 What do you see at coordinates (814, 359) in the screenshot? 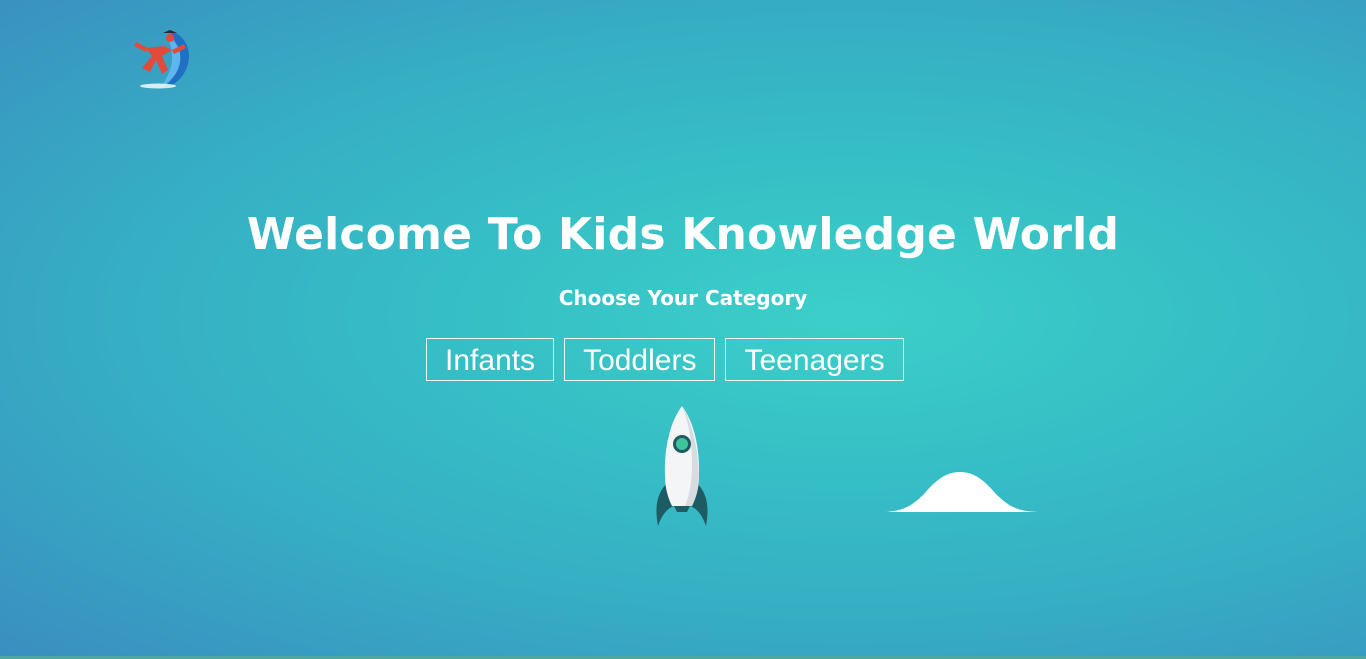
I see `teenagers-button: Teenagers` at bounding box center [814, 359].